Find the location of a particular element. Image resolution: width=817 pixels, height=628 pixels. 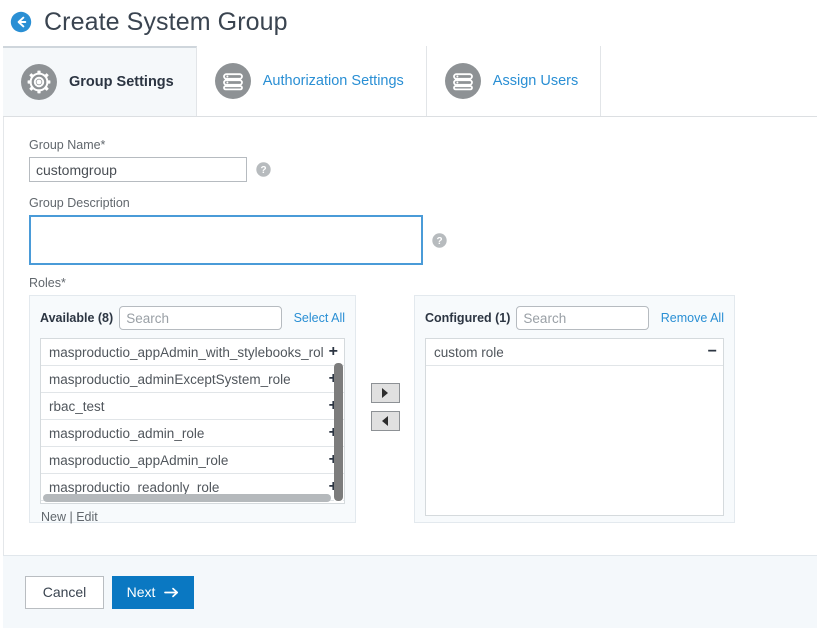

list-item: rbac_test + is located at coordinates (192, 406).